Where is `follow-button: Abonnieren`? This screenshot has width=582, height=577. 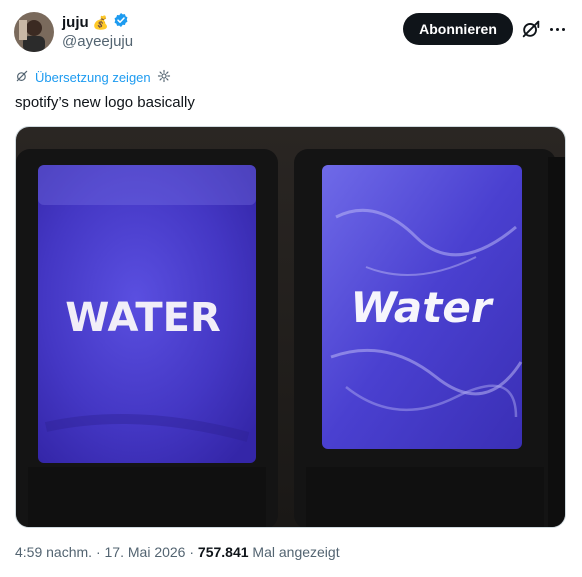 follow-button: Abonnieren is located at coordinates (458, 29).